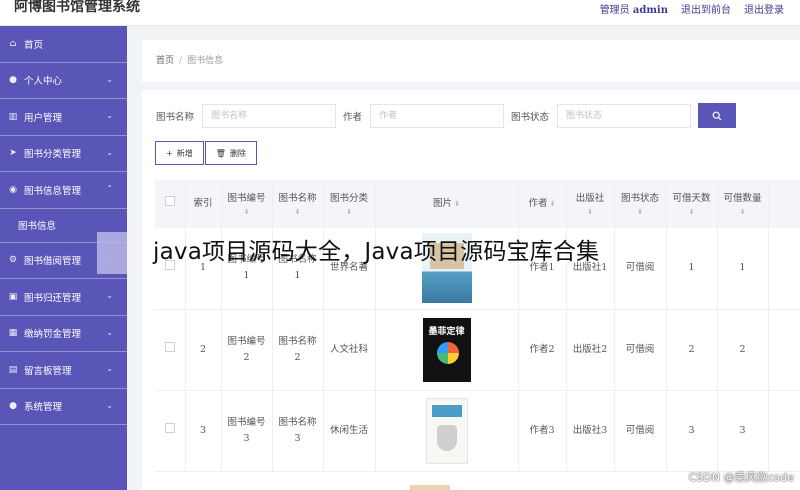 This screenshot has height=490, width=800. I want to click on csdn-watermark: CSDN @乘风欲code, so click(741, 477).